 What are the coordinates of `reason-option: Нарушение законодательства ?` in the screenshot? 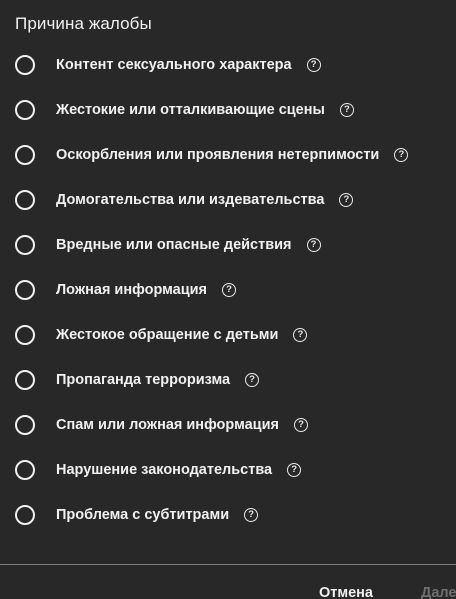 It's located at (228, 471).